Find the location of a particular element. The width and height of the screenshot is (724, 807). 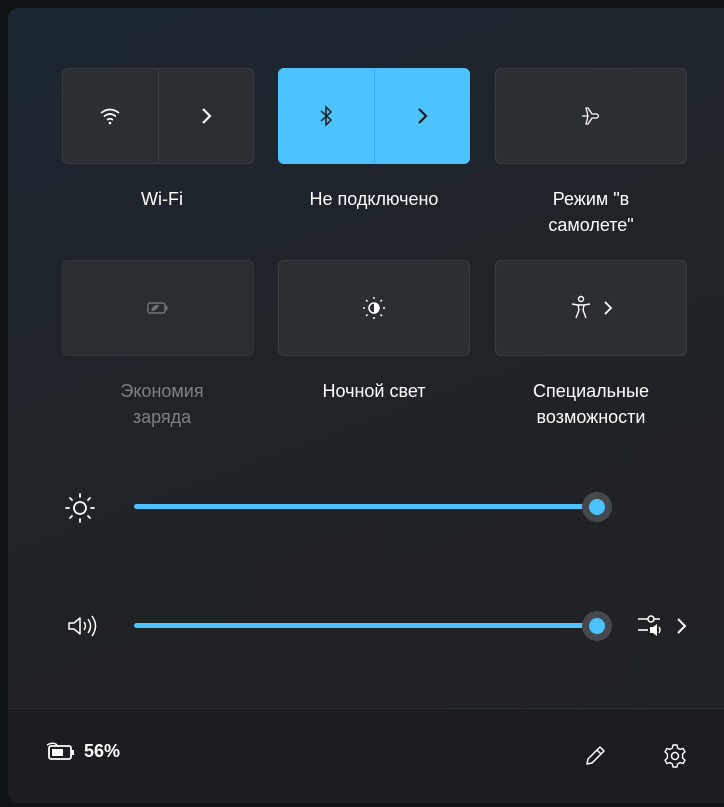

battery-status: 56% is located at coordinates (83, 751).